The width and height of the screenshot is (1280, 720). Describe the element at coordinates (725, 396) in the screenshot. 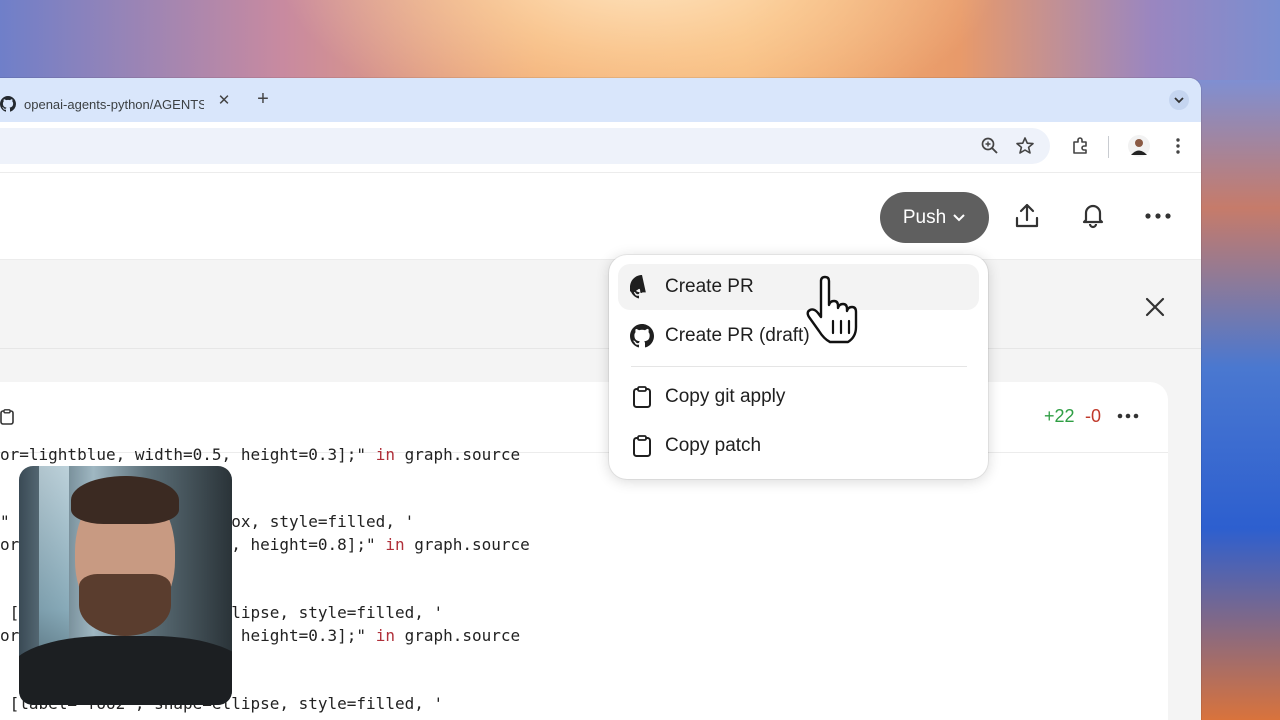

I see `menu-item-label: Copy git apply` at that location.